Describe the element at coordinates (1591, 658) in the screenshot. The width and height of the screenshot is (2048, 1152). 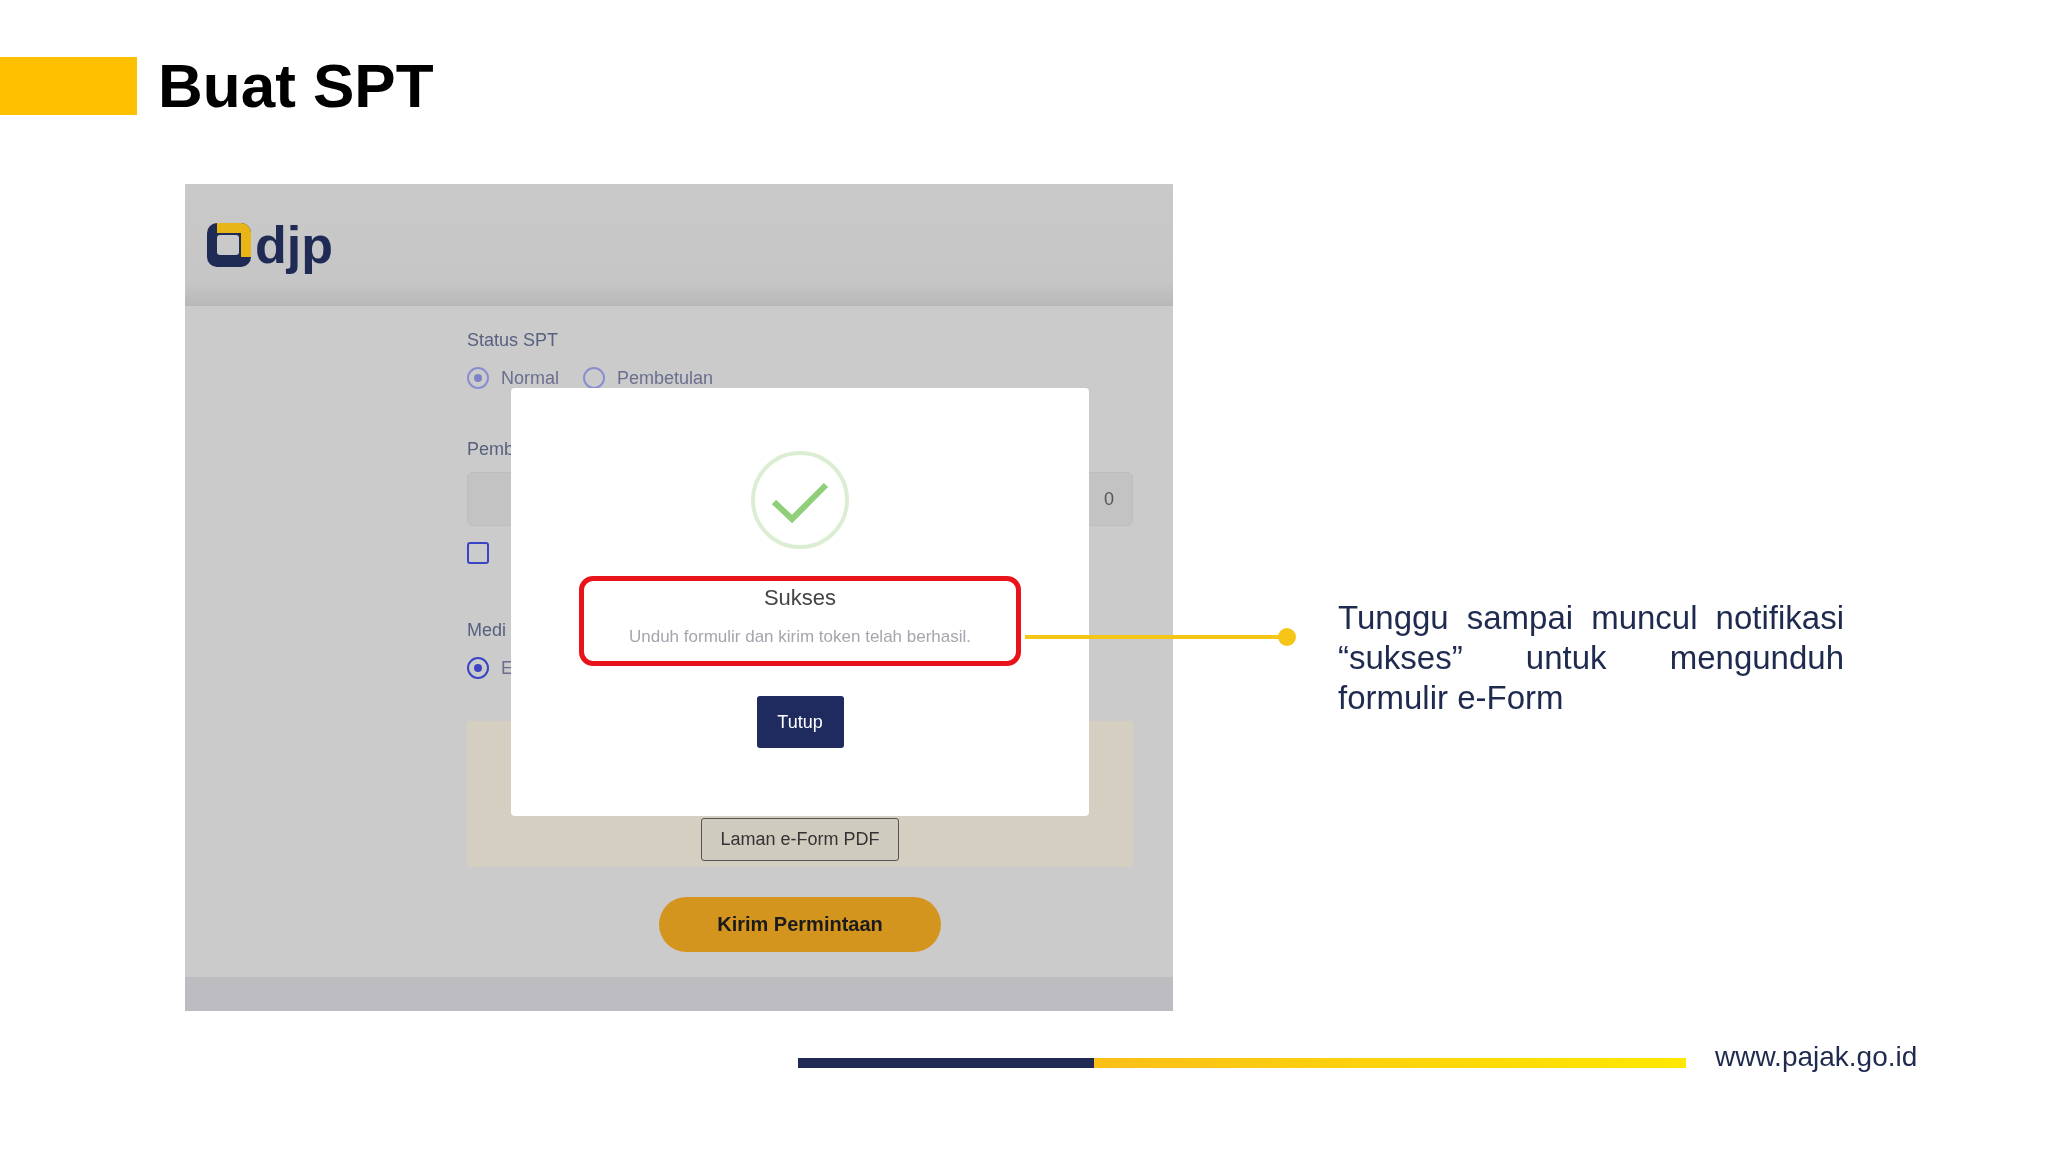
I see `note-text: Tunggu sampai muncul notifikasi “sukses” untuk mengunduh formulir e-Form` at that location.